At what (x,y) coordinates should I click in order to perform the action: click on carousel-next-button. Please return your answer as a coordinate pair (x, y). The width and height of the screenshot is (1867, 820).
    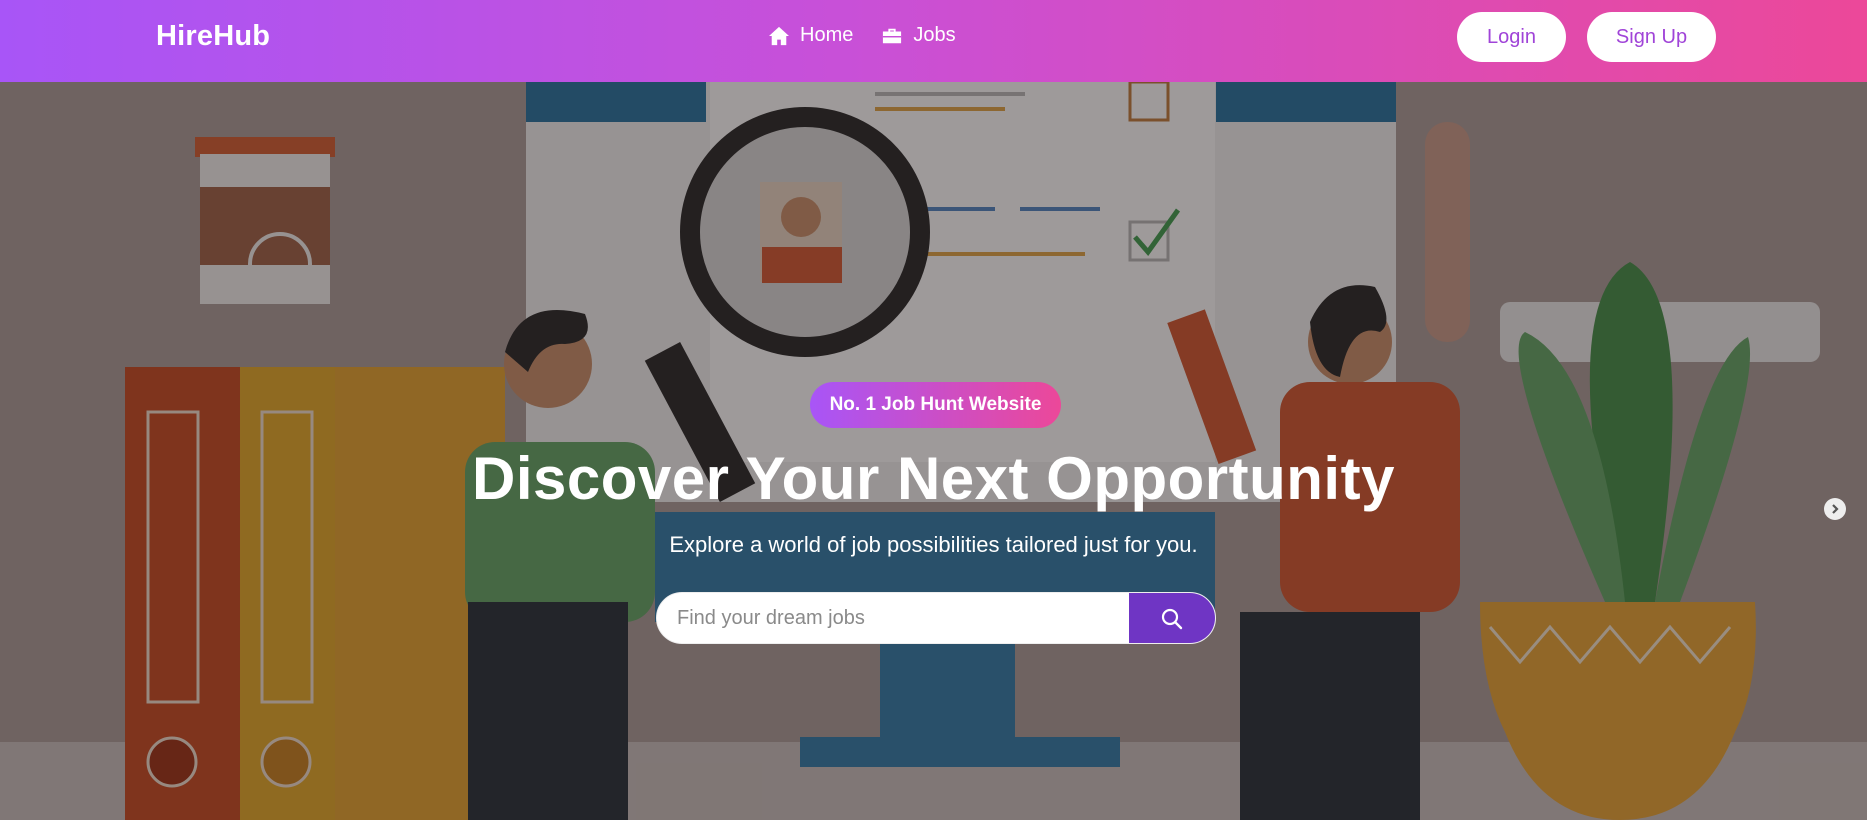
    Looking at the image, I should click on (1835, 509).